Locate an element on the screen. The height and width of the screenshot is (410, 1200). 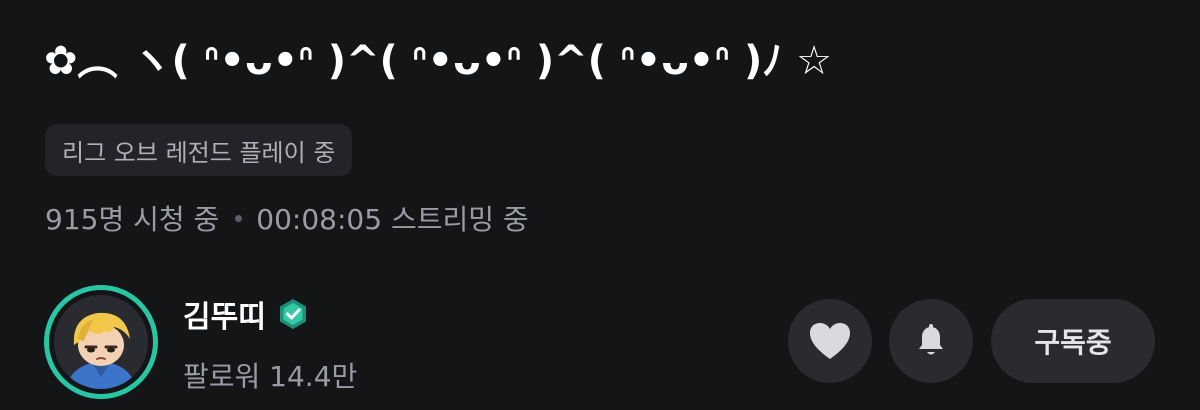
streamer-name-row: 김뚜띠 is located at coordinates (246, 314).